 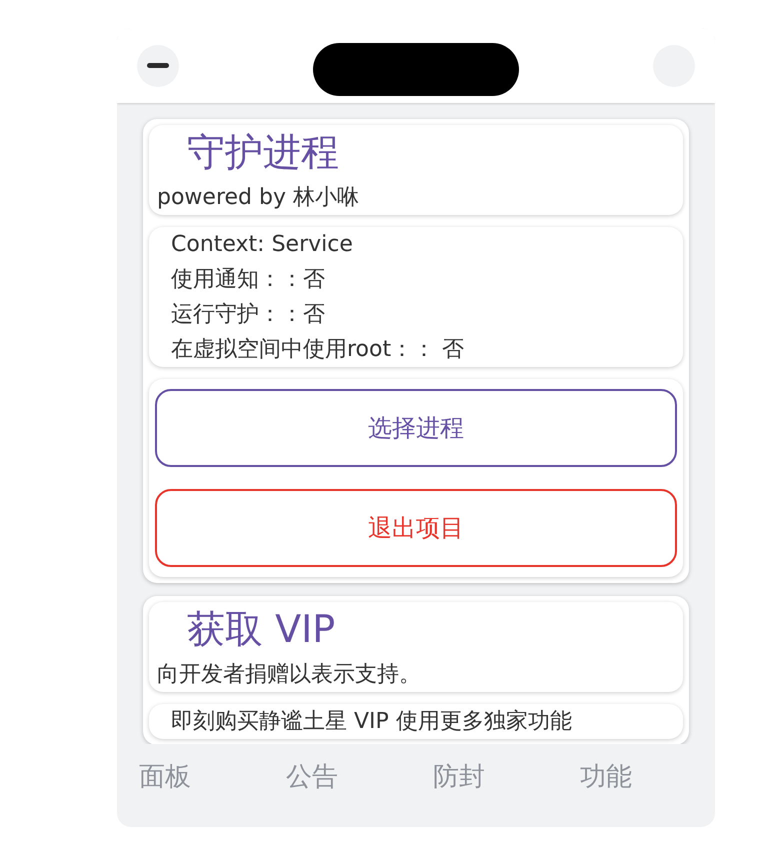 I want to click on action-button: 选择进程, so click(x=416, y=428).